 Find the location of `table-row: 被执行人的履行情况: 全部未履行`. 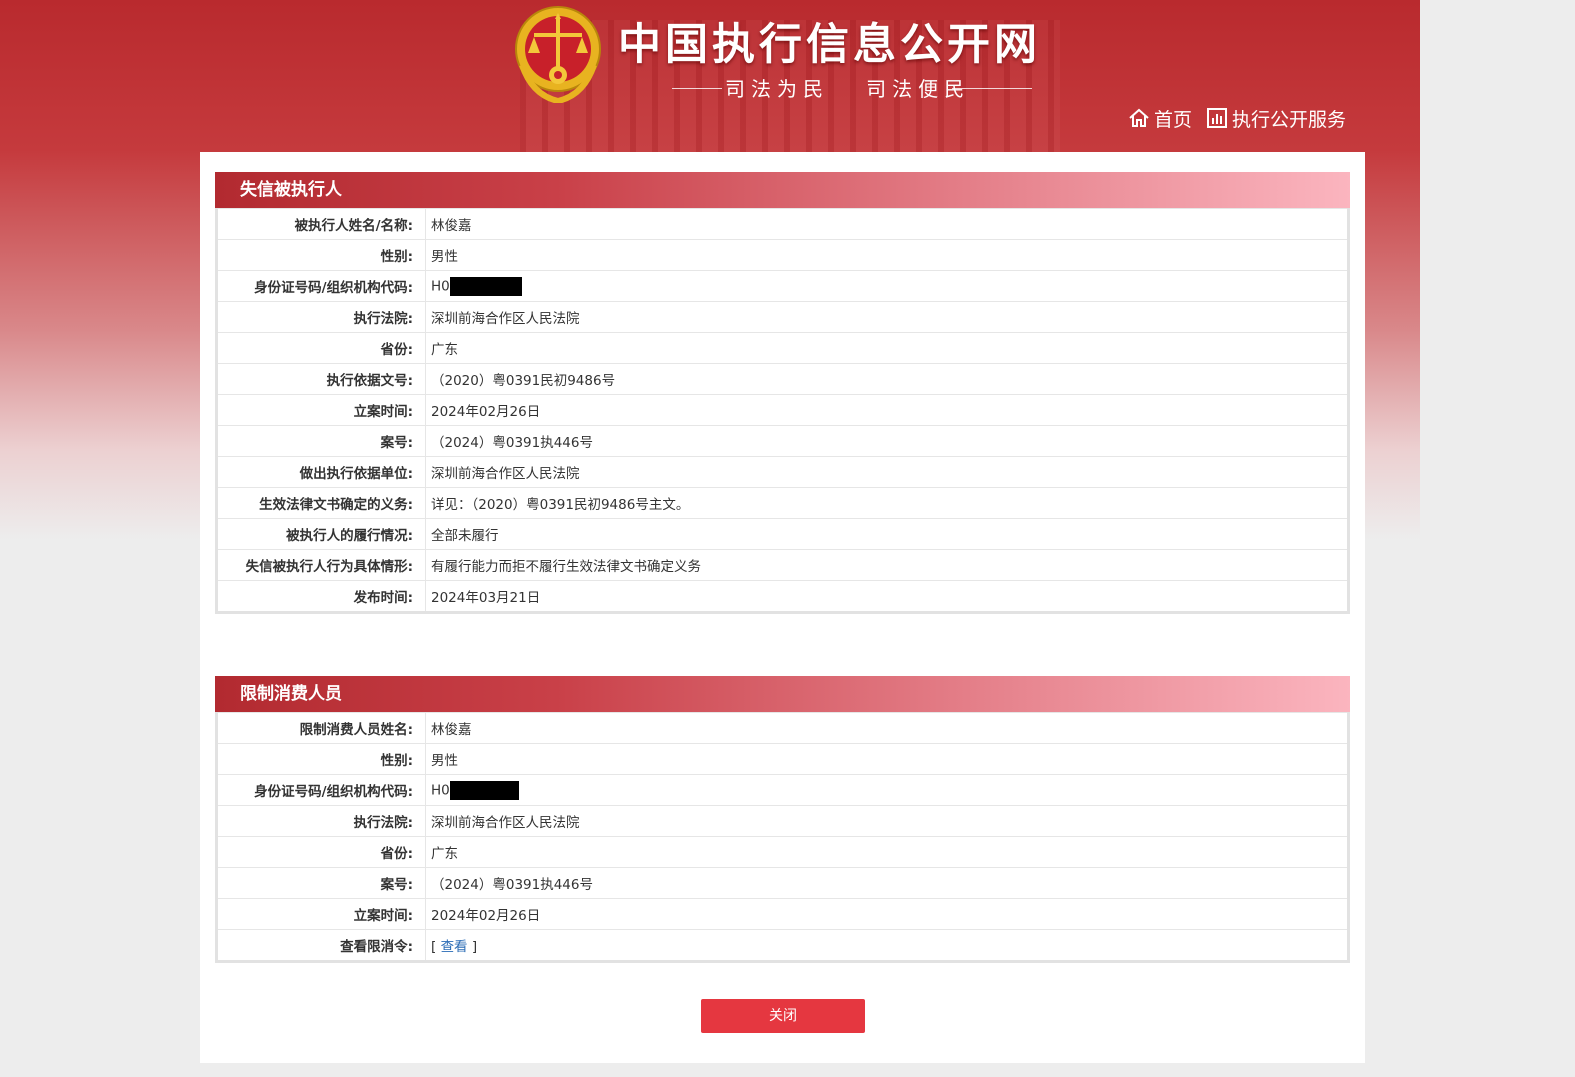

table-row: 被执行人的履行情况: 全部未履行 is located at coordinates (782, 534).